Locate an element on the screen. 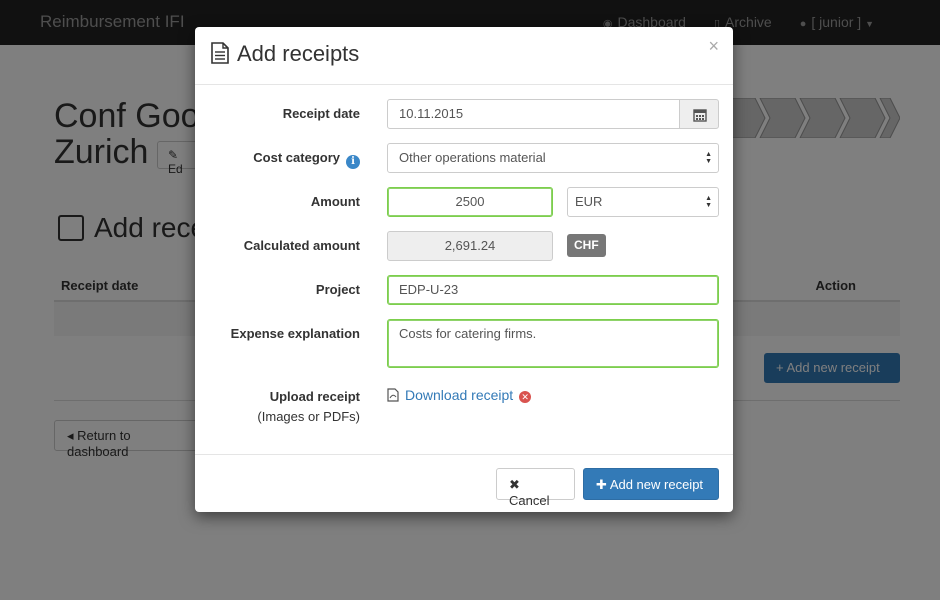 The height and width of the screenshot is (600, 940). modal-title: Add receipts is located at coordinates (285, 55).